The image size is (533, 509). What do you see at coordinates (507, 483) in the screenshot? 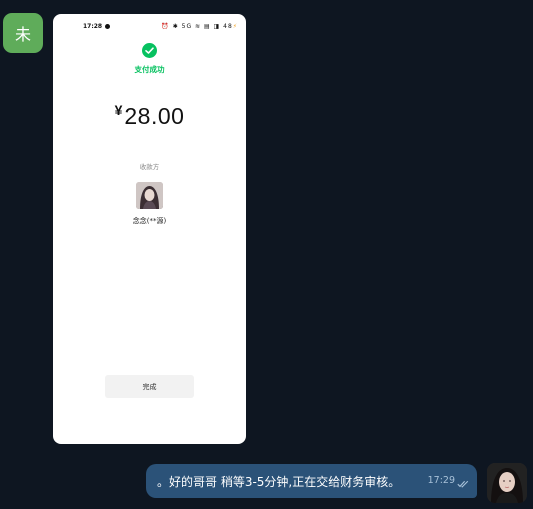
I see `my-avatar` at bounding box center [507, 483].